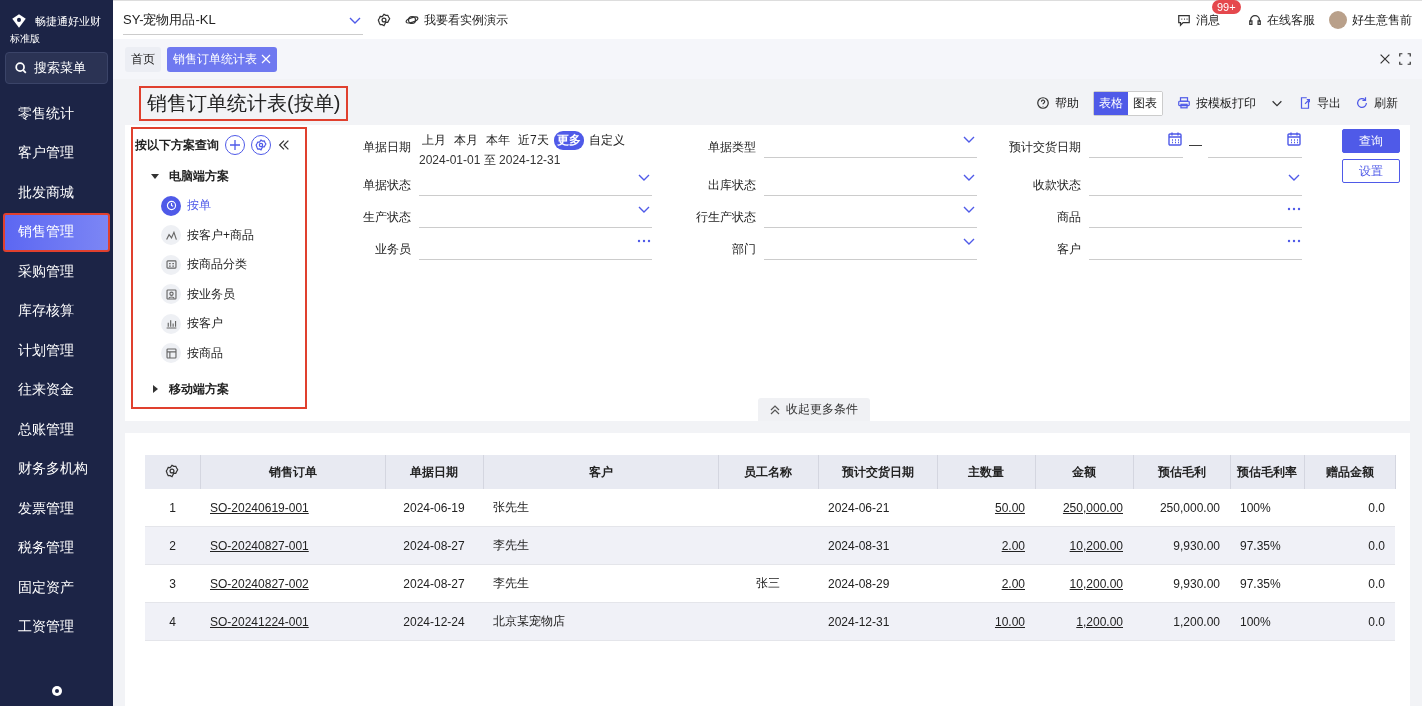 The height and width of the screenshot is (706, 1422). Describe the element at coordinates (1267, 621) in the screenshot. I see `table-cell: 100%` at that location.